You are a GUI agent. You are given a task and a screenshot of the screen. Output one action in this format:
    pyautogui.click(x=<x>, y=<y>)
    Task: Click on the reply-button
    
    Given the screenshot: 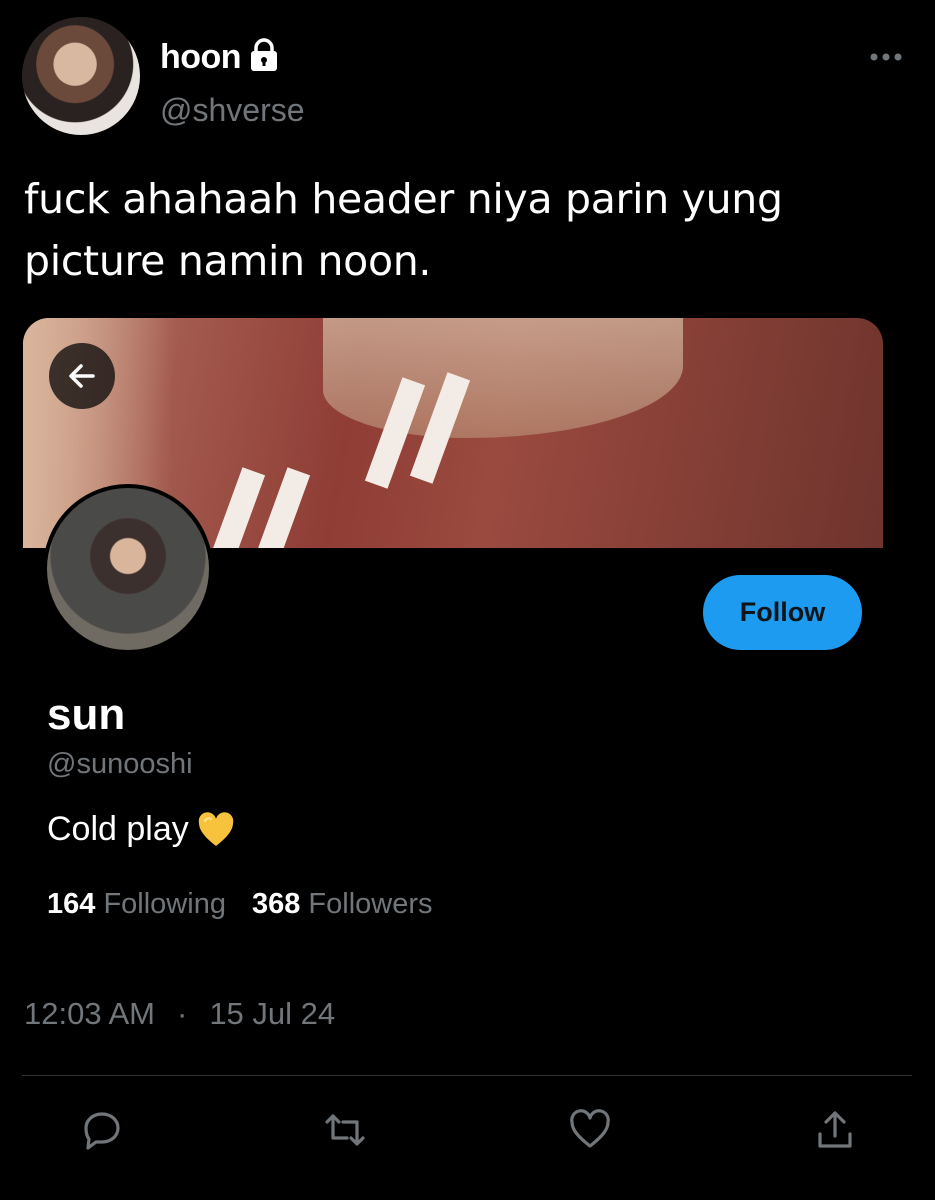 What is the action you would take?
    pyautogui.click(x=102, y=1130)
    